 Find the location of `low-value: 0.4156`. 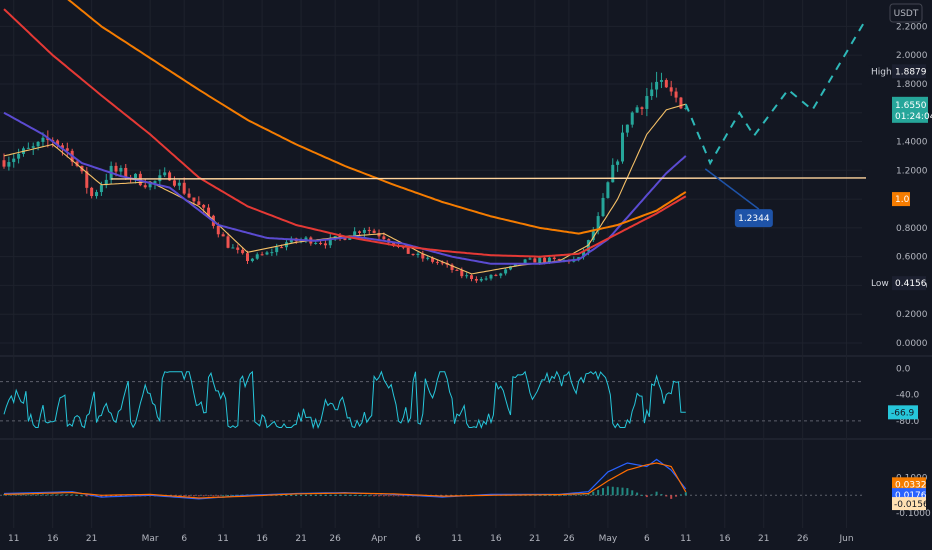

low-value: 0.4156 is located at coordinates (911, 284).